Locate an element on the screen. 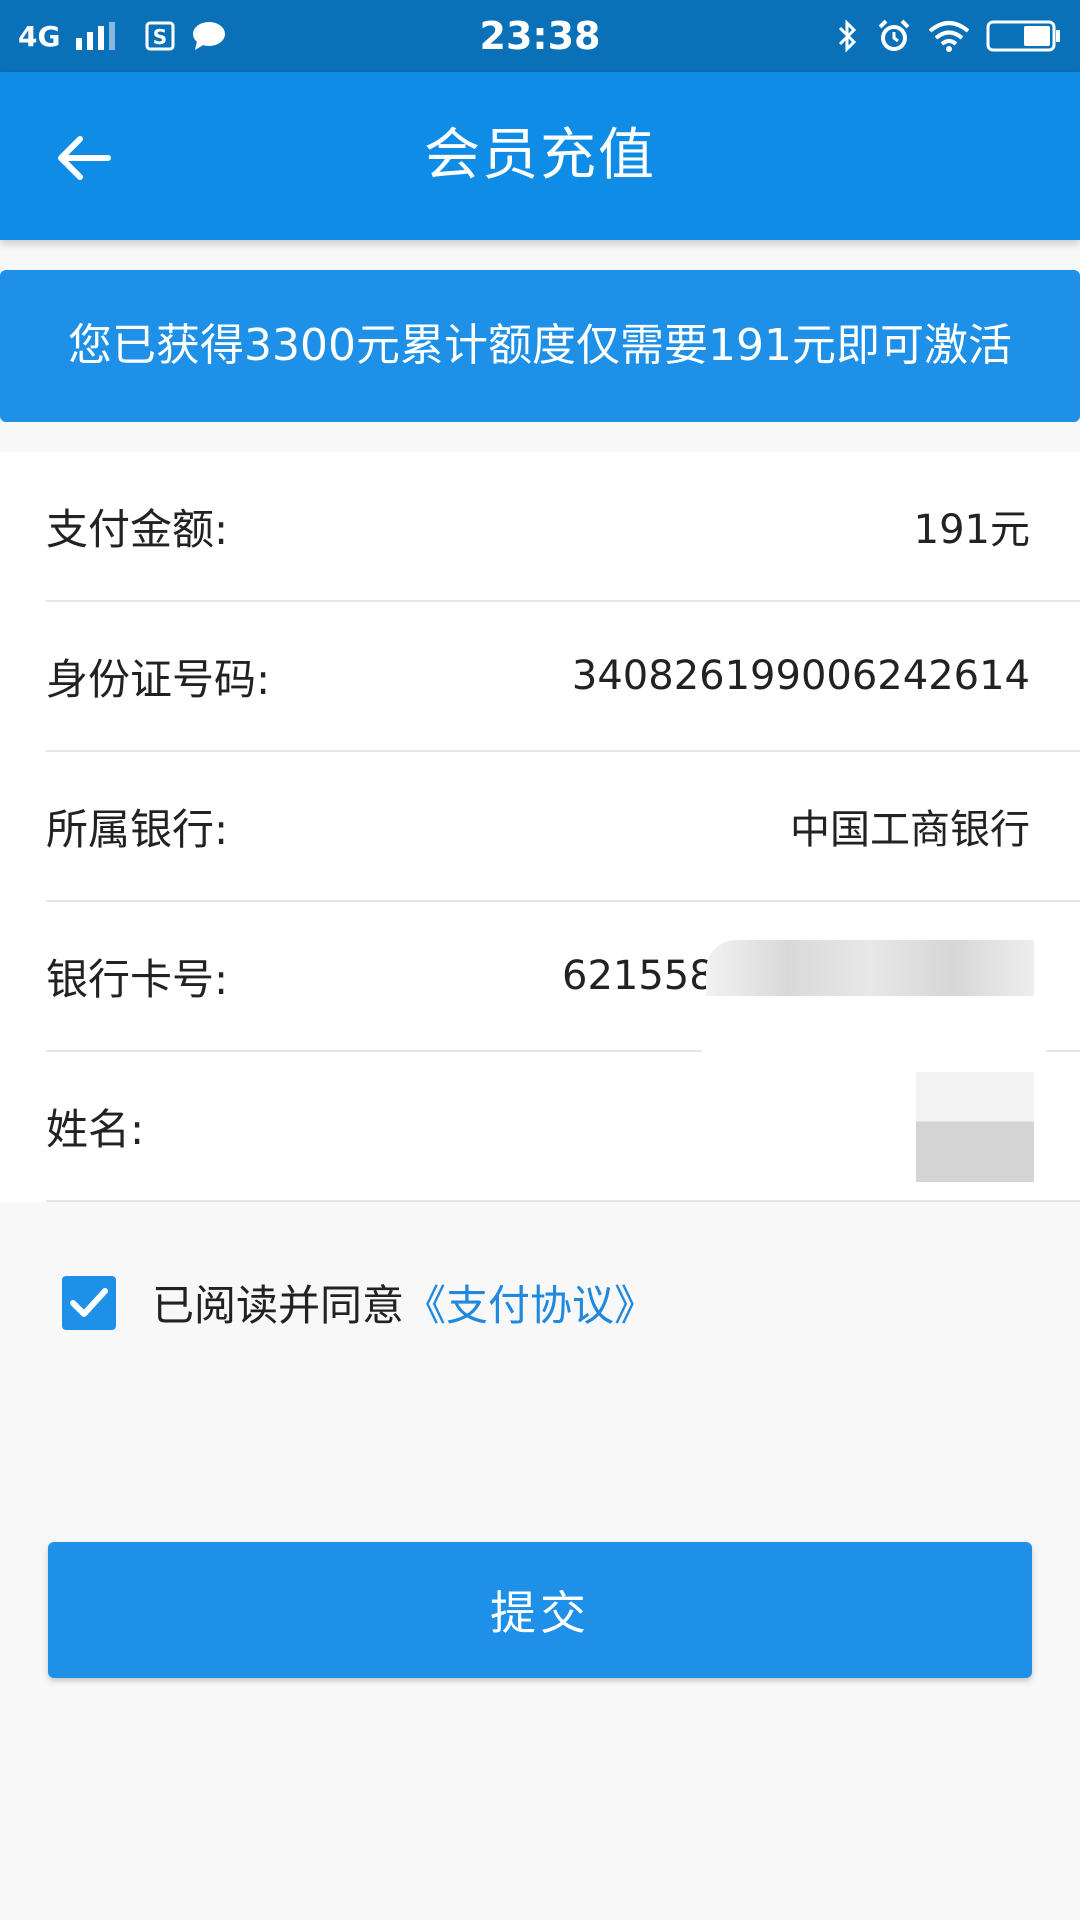 This screenshot has height=1920, width=1080. agree-checkbox is located at coordinates (89, 1302).